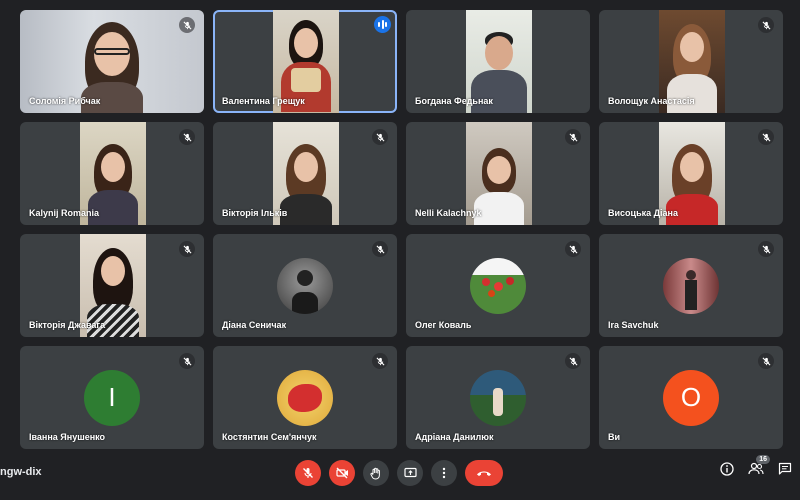 This screenshot has width=800, height=500. Describe the element at coordinates (382, 24) in the screenshot. I see `speaking-indicator-icon` at that location.